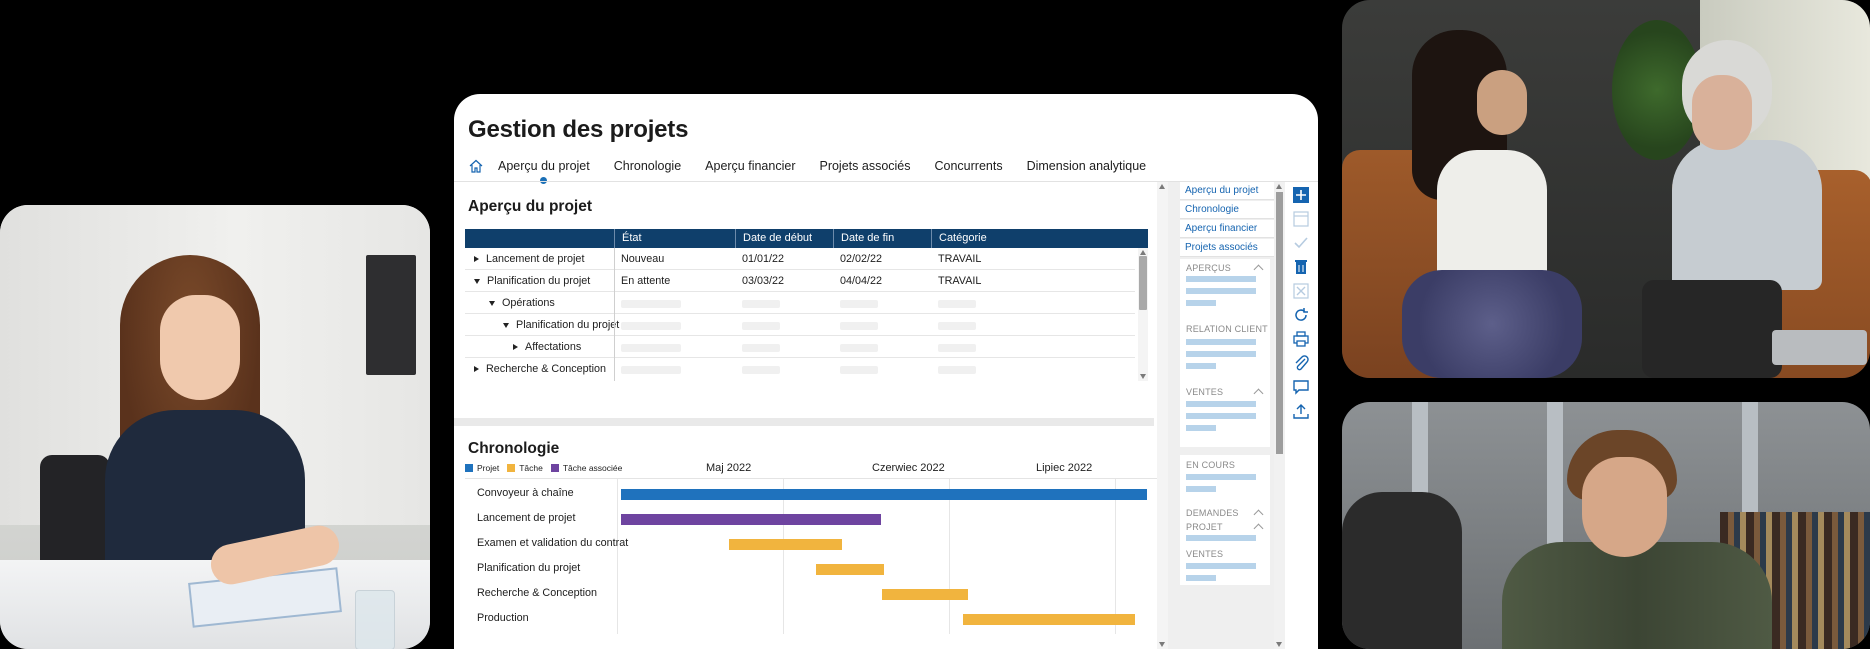 The image size is (1870, 649). What do you see at coordinates (476, 166) in the screenshot?
I see `home-icon` at bounding box center [476, 166].